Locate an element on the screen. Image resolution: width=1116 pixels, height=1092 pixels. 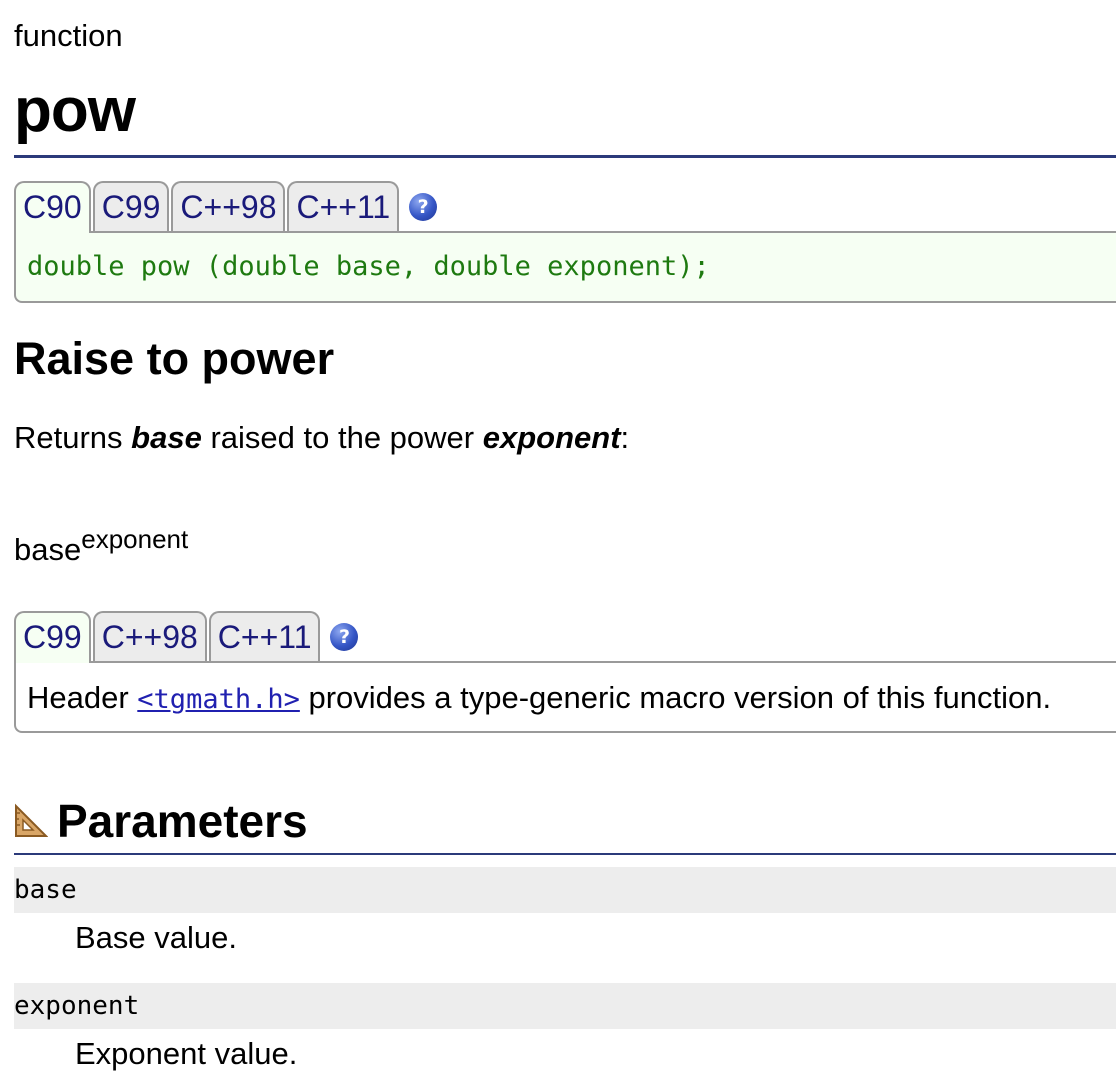
formula-exponent: exponent is located at coordinates (135, 539).